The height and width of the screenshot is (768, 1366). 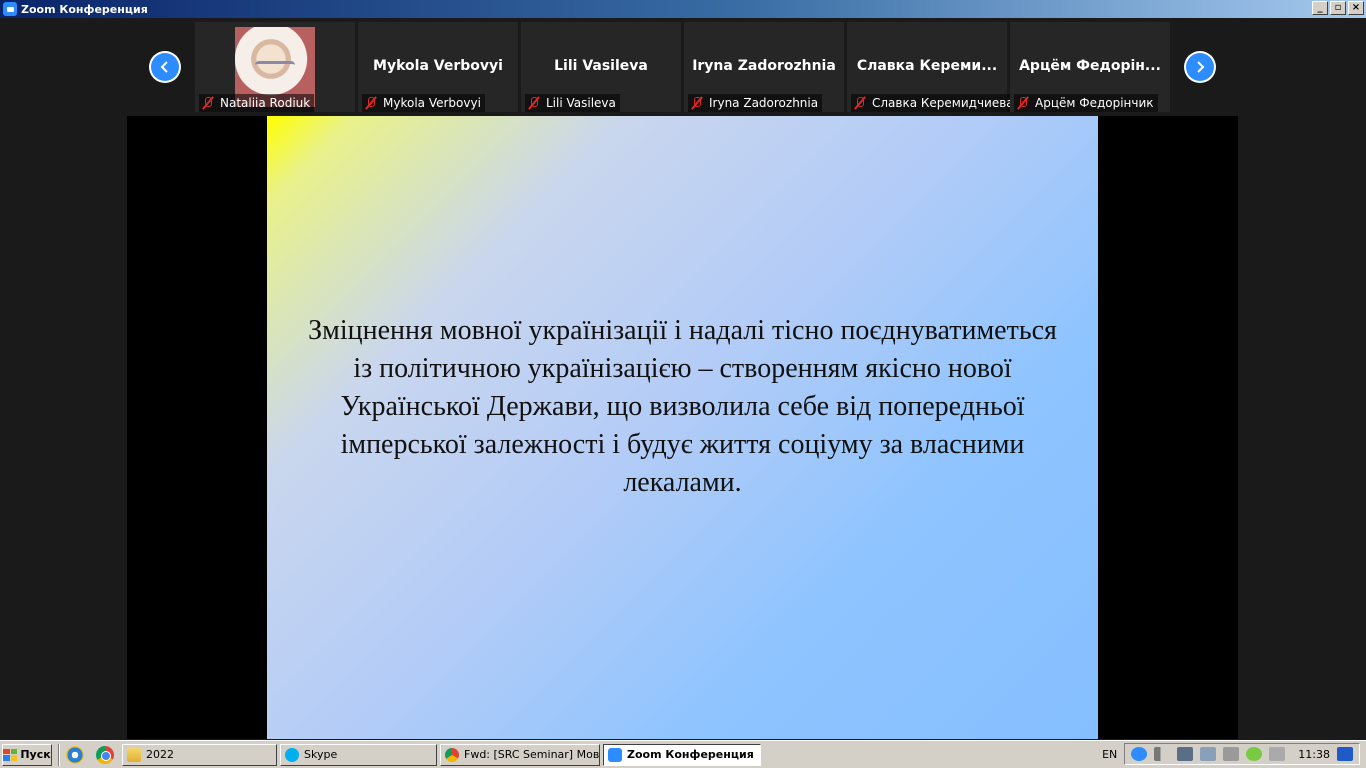 What do you see at coordinates (432, 103) in the screenshot?
I see `participant-name: Mykola Verbovyi` at bounding box center [432, 103].